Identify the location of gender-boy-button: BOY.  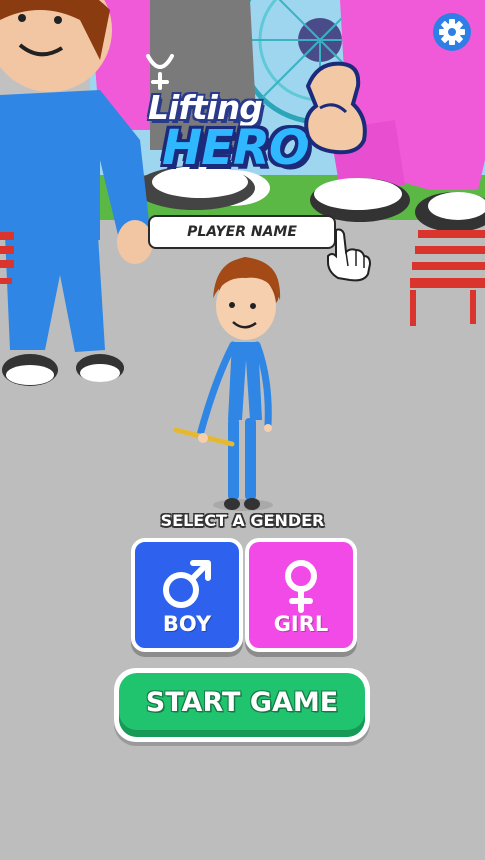
(187, 595).